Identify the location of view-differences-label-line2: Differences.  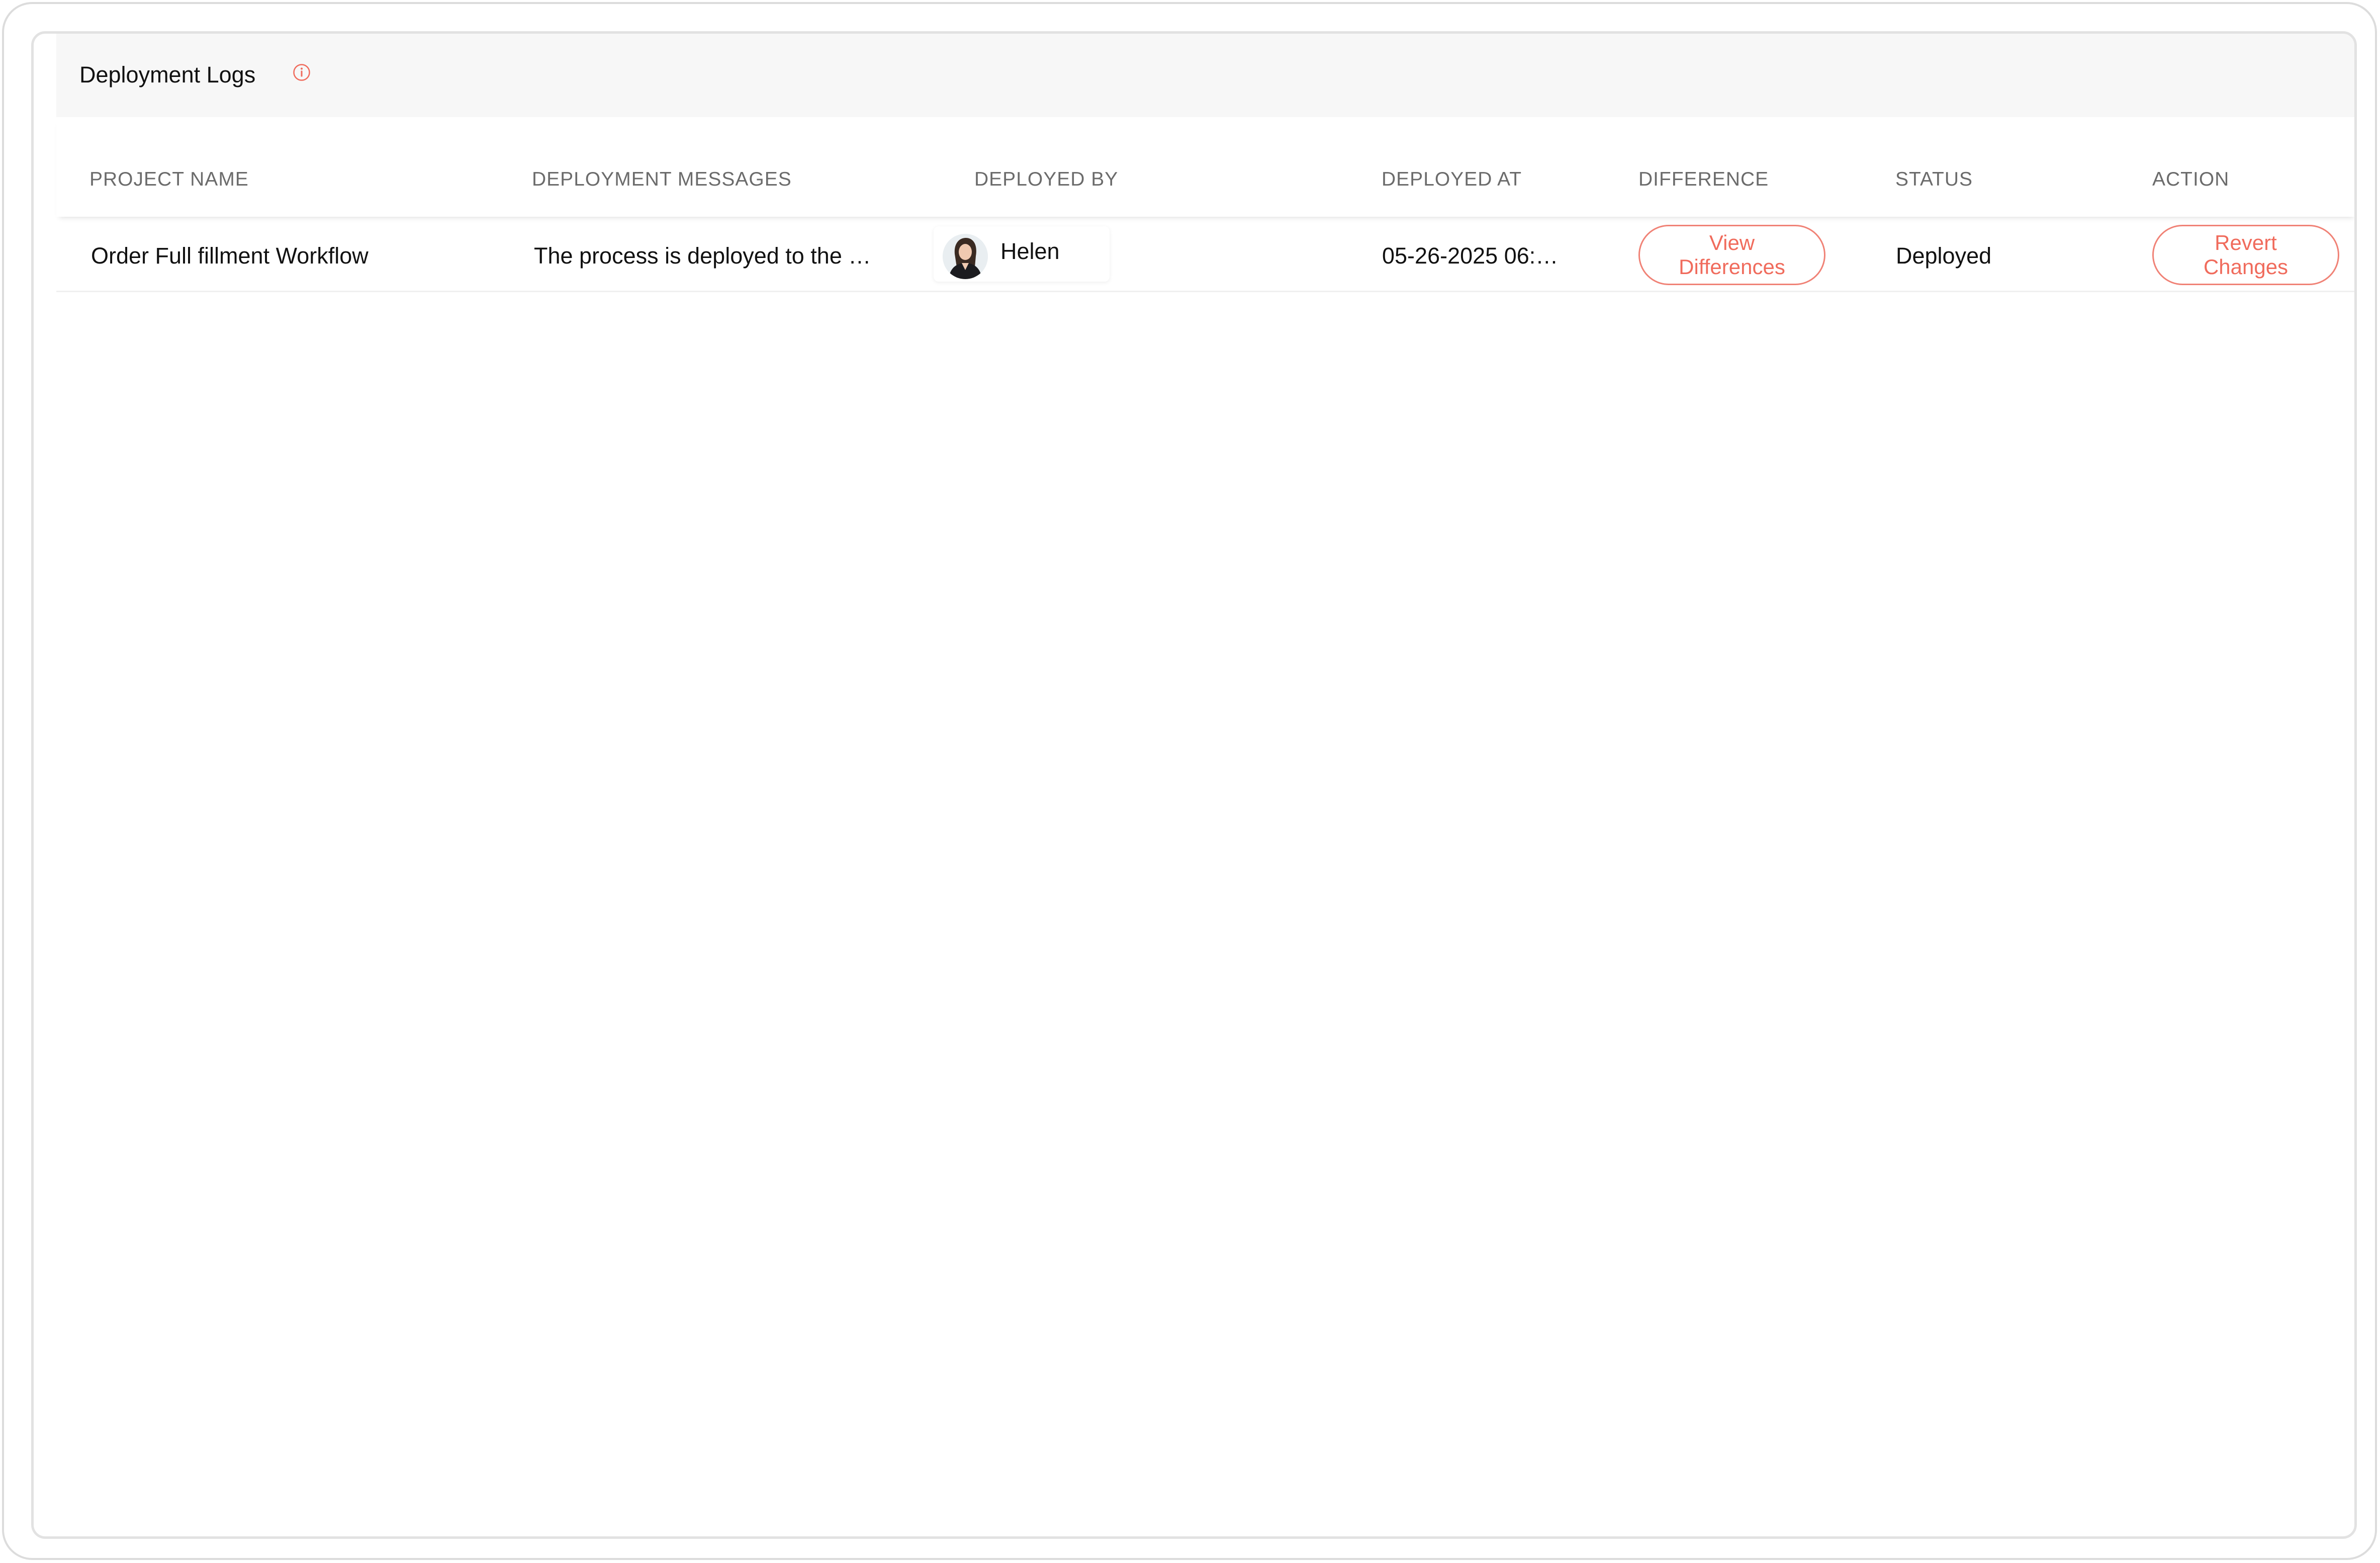
(1732, 267).